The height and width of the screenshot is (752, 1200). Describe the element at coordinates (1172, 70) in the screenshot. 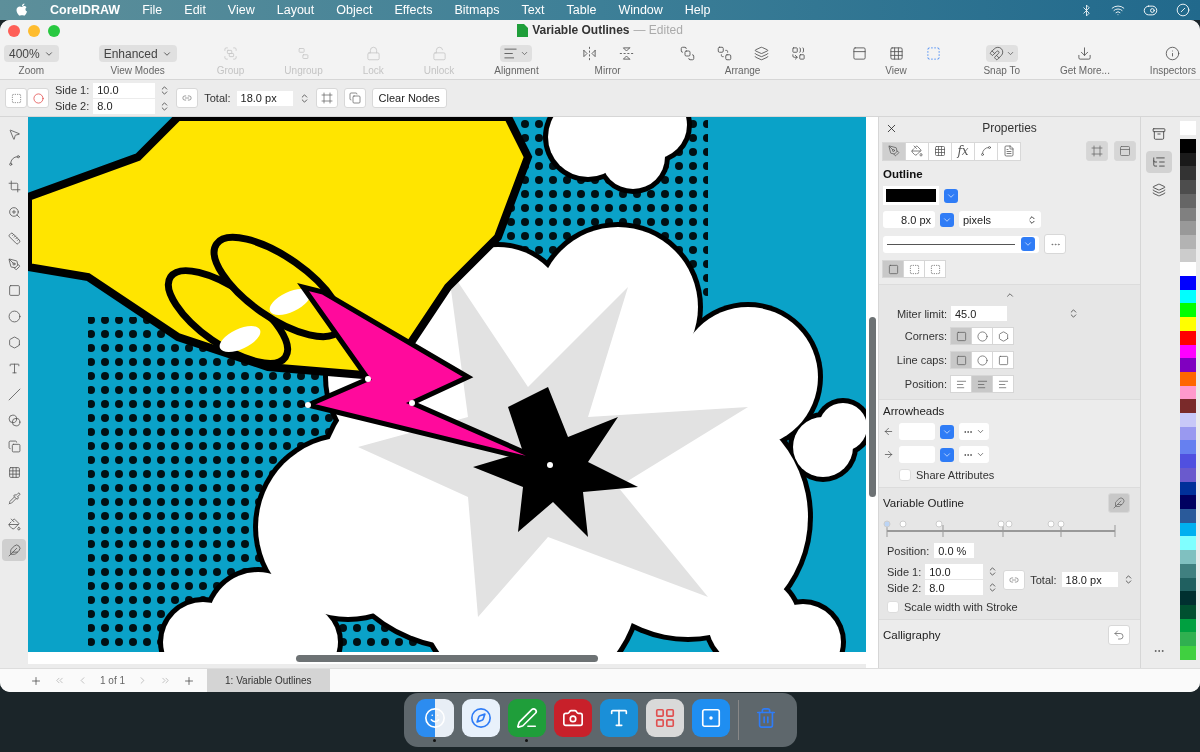

I see `toolbar-label: Inspectors` at that location.